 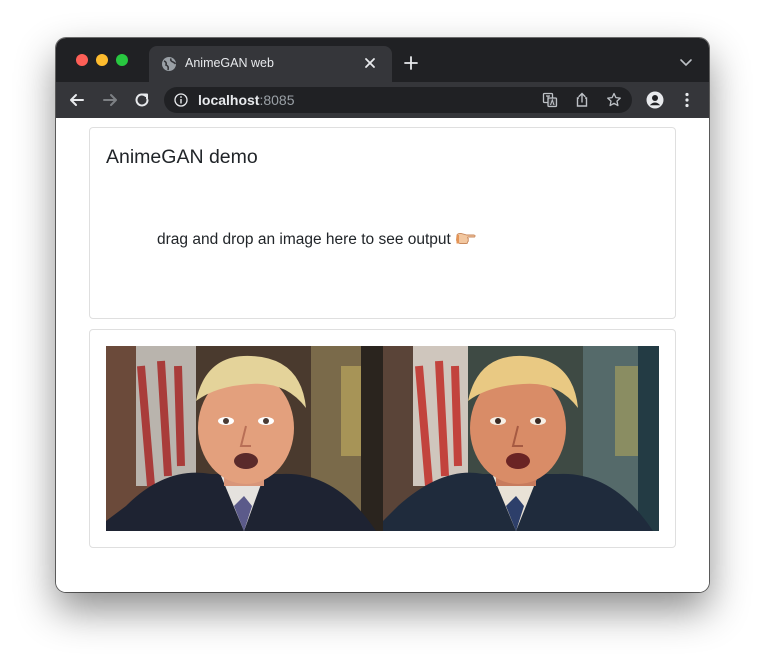 What do you see at coordinates (370, 63) in the screenshot?
I see `close-tab-icon` at bounding box center [370, 63].